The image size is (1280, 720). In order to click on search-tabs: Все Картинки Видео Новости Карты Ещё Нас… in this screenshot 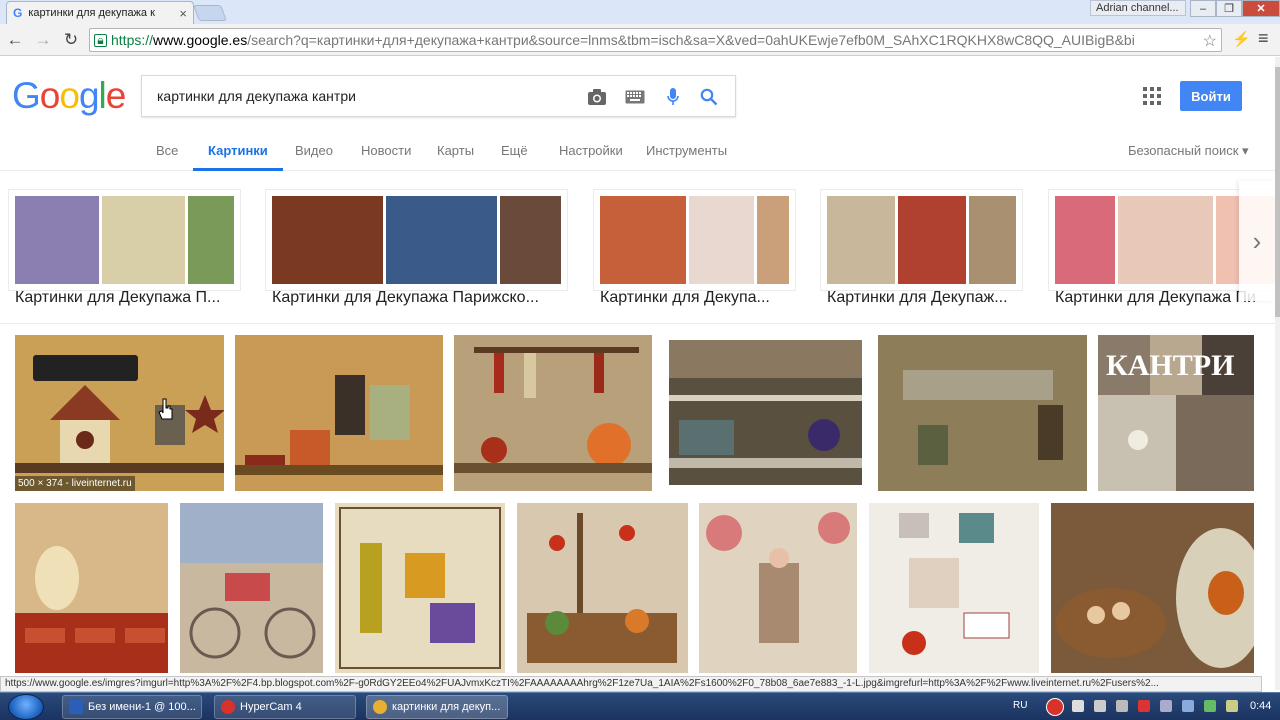, I will do `click(637, 157)`.